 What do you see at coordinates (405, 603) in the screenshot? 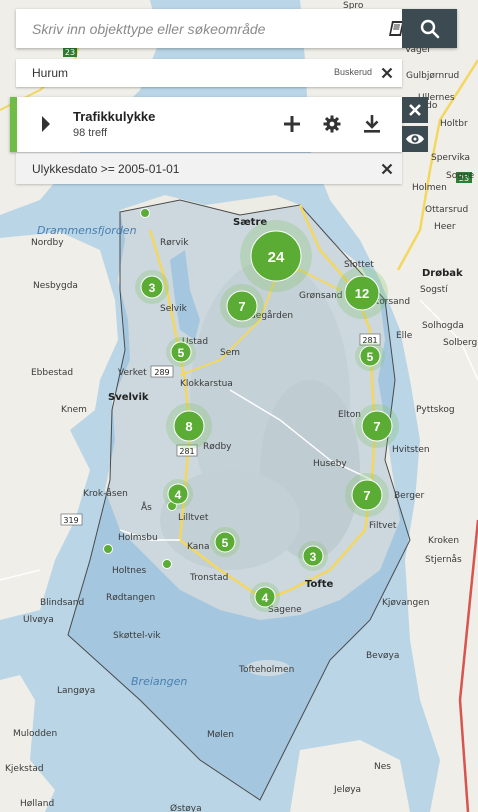
I see `place-label: Kjøvangen` at bounding box center [405, 603].